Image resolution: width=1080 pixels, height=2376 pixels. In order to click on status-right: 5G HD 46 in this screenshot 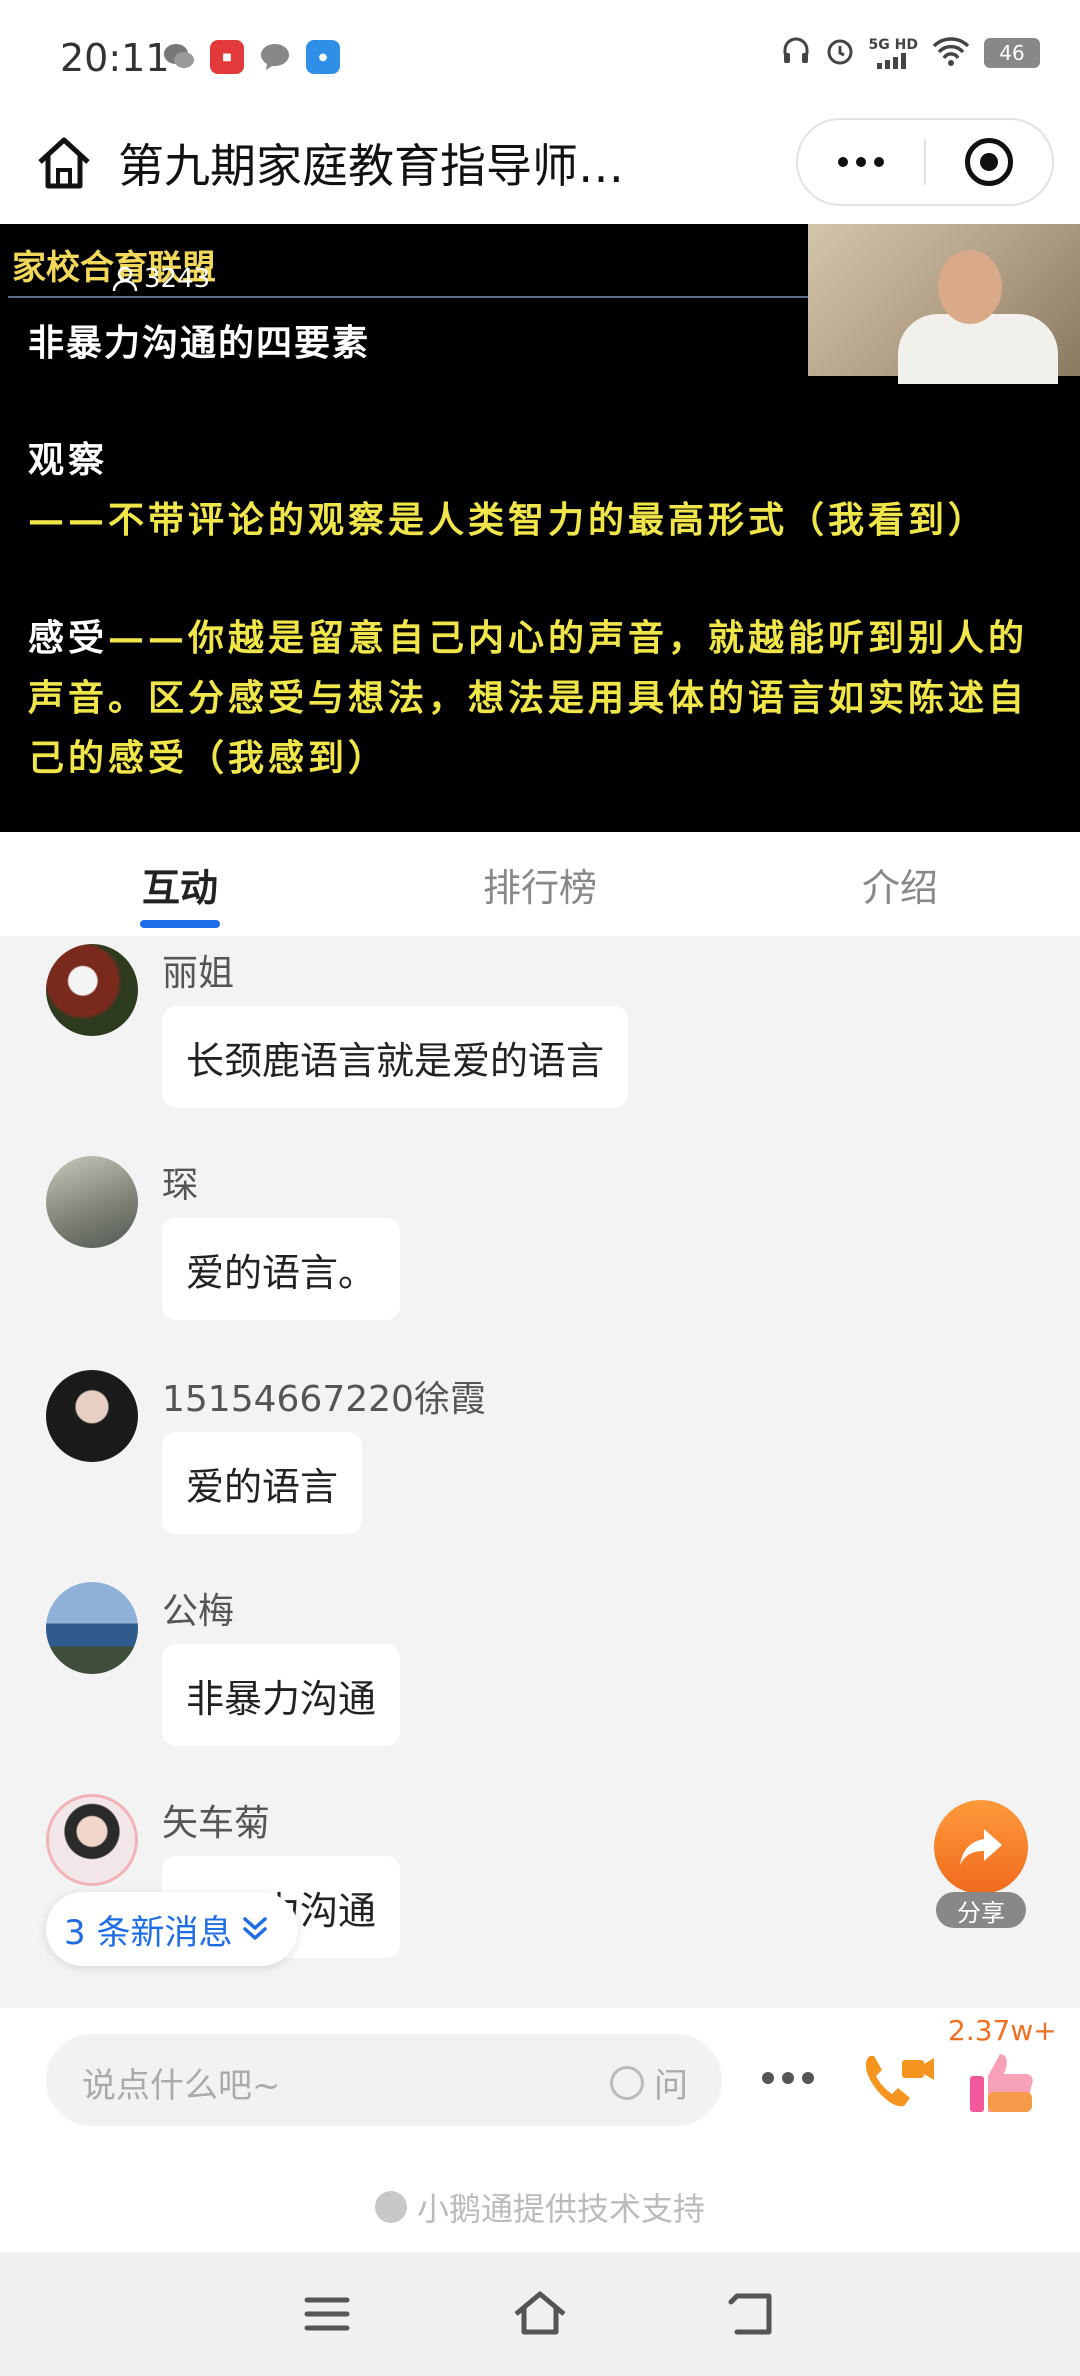, I will do `click(910, 53)`.